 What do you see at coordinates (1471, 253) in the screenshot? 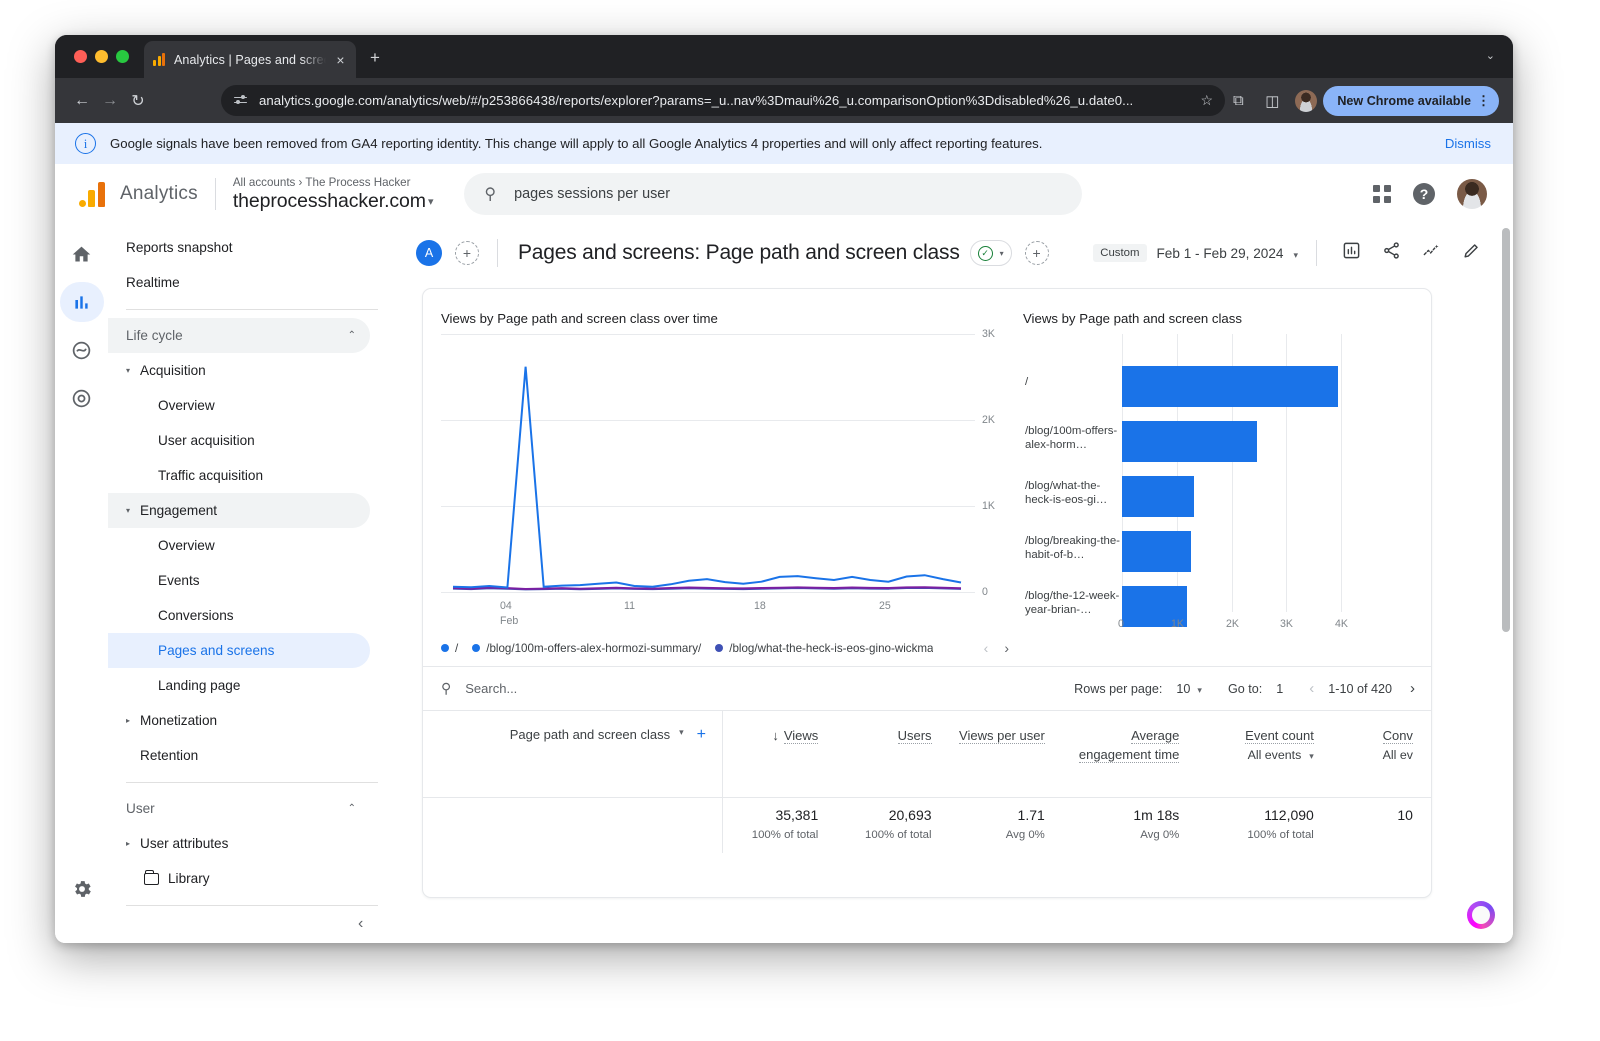
I see `edit-icon` at bounding box center [1471, 253].